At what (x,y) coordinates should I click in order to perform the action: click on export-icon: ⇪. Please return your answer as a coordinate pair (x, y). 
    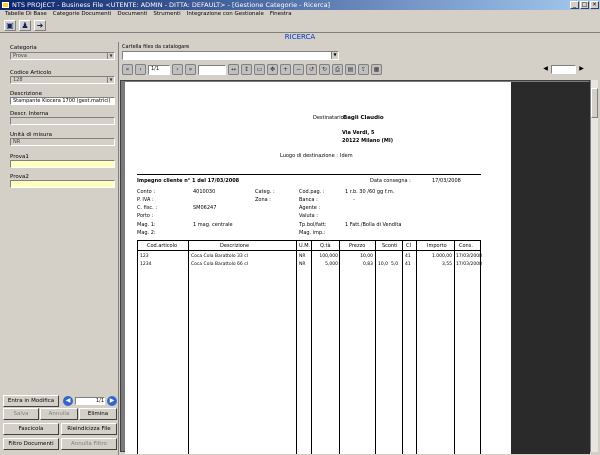
    Looking at the image, I should click on (363, 69).